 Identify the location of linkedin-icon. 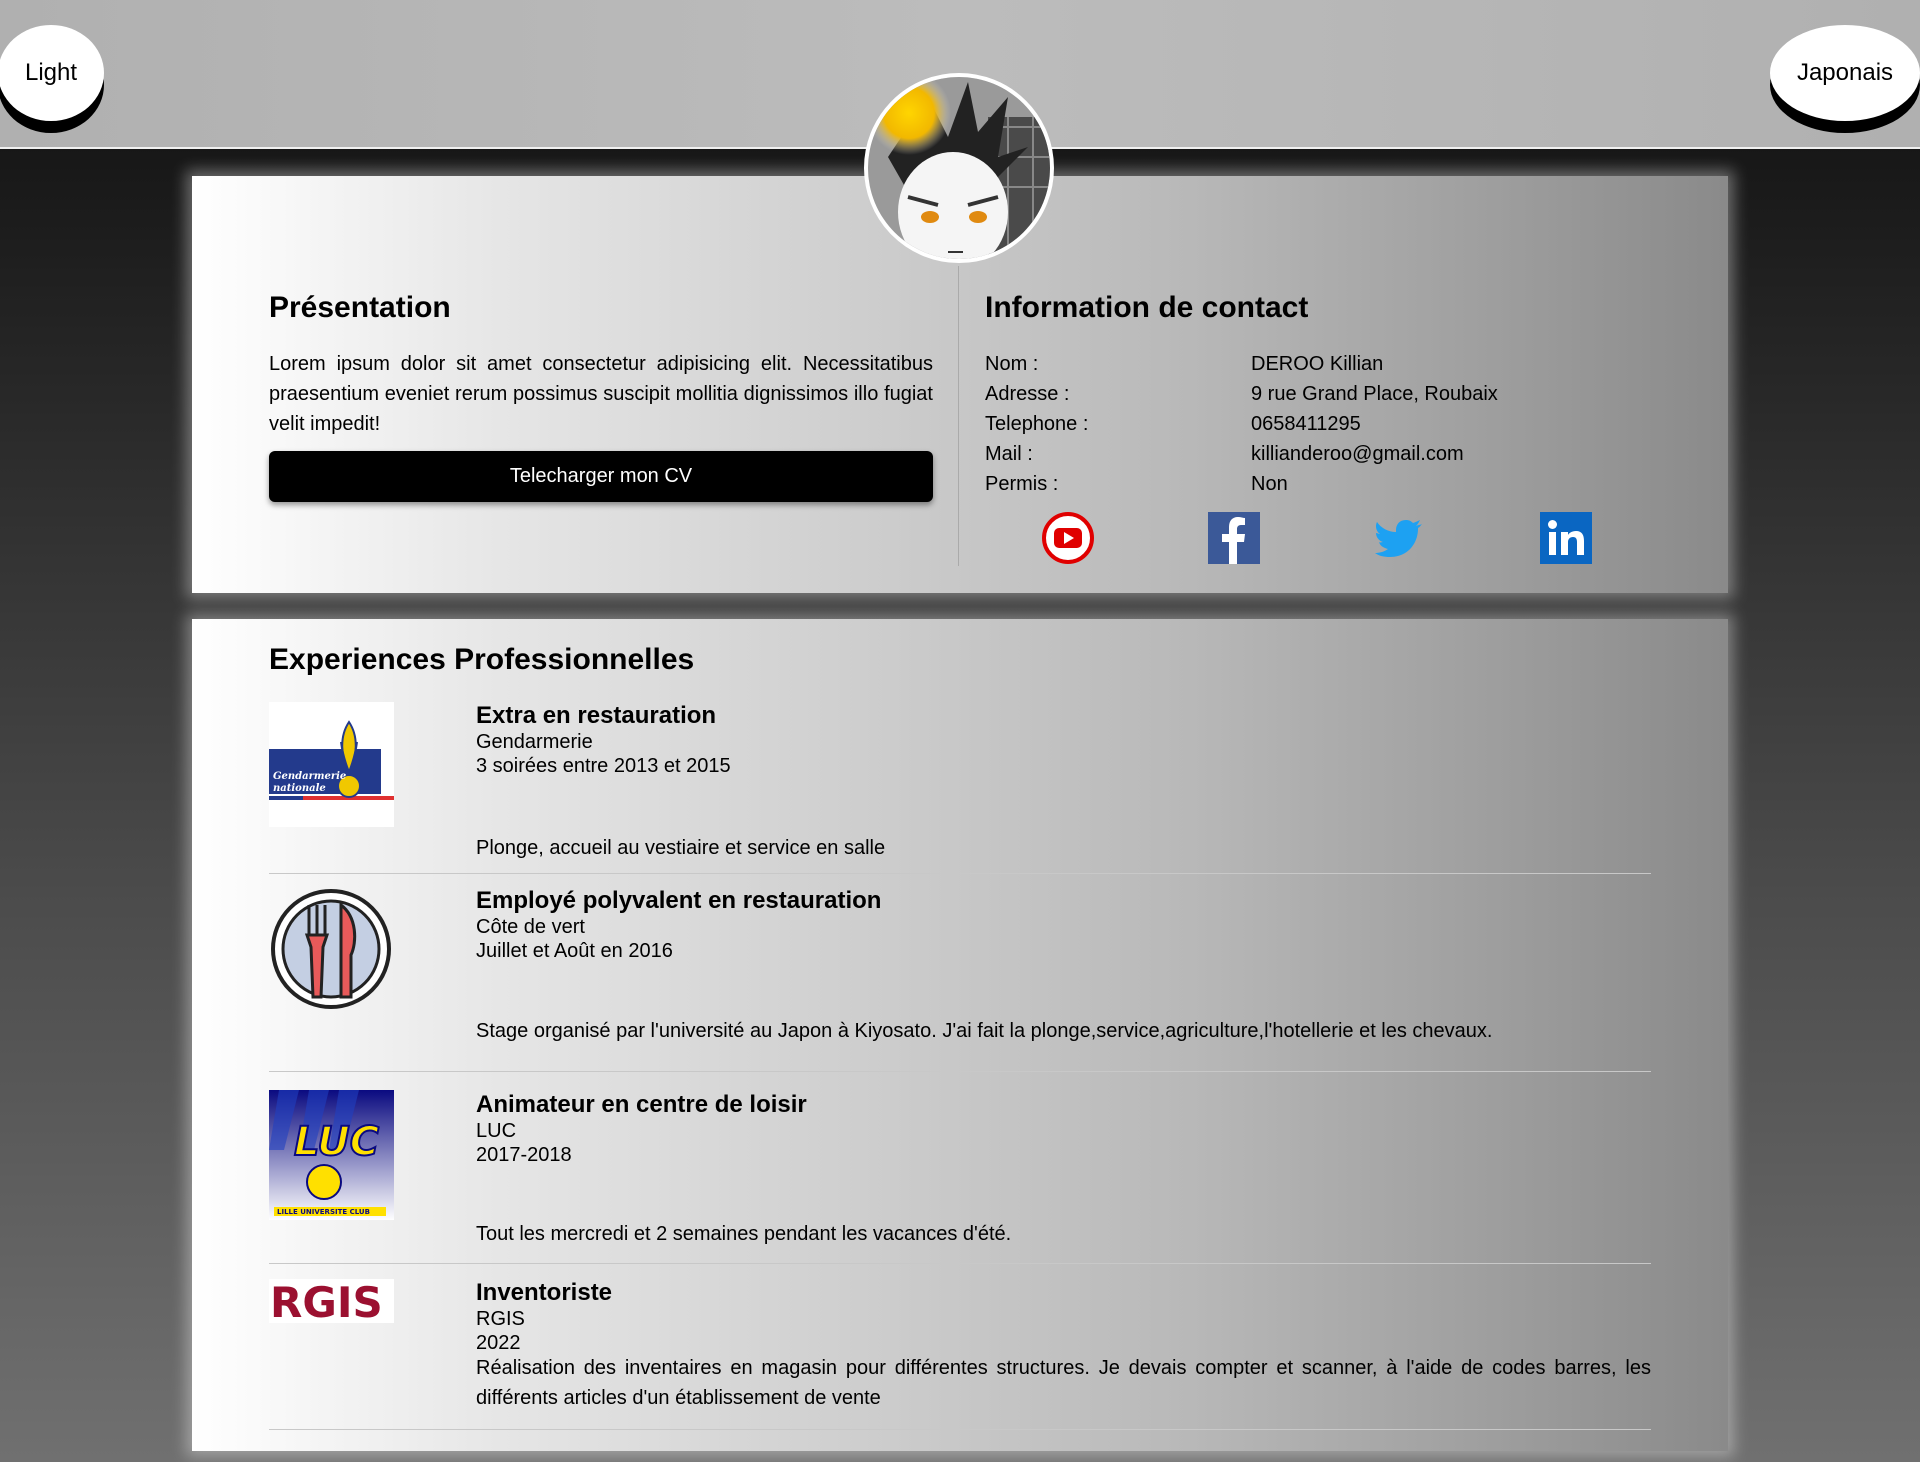
(1566, 538).